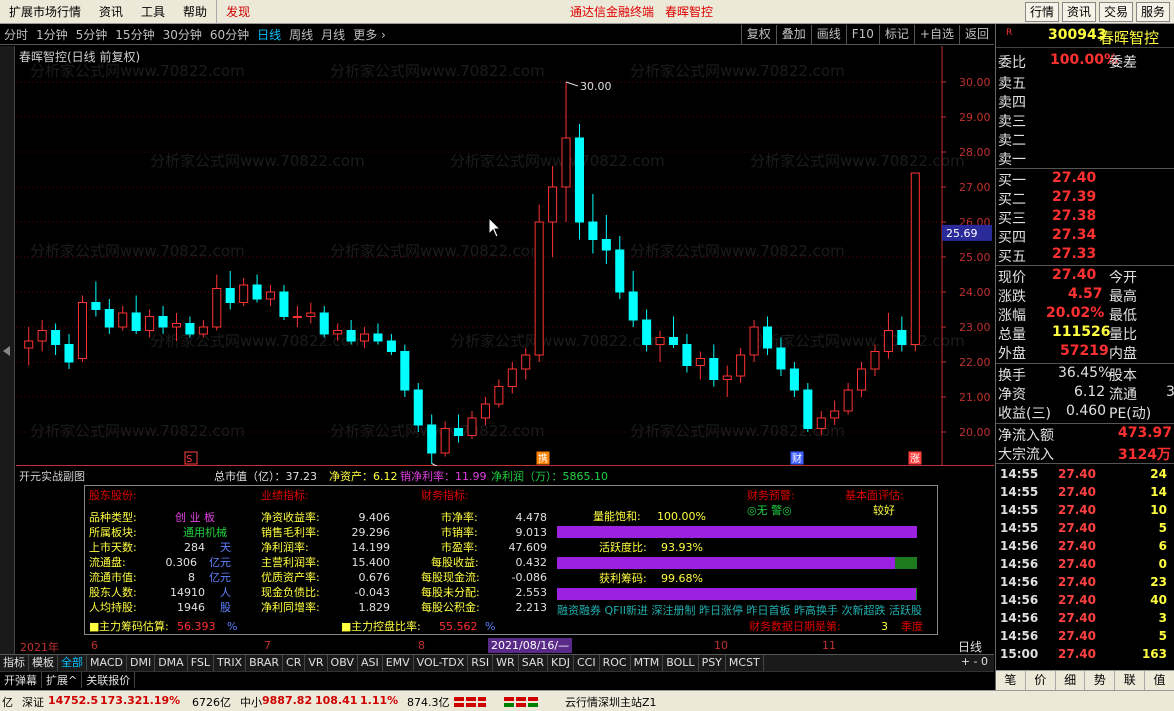 The width and height of the screenshot is (1174, 711). I want to click on f10-button: F10, so click(862, 34).